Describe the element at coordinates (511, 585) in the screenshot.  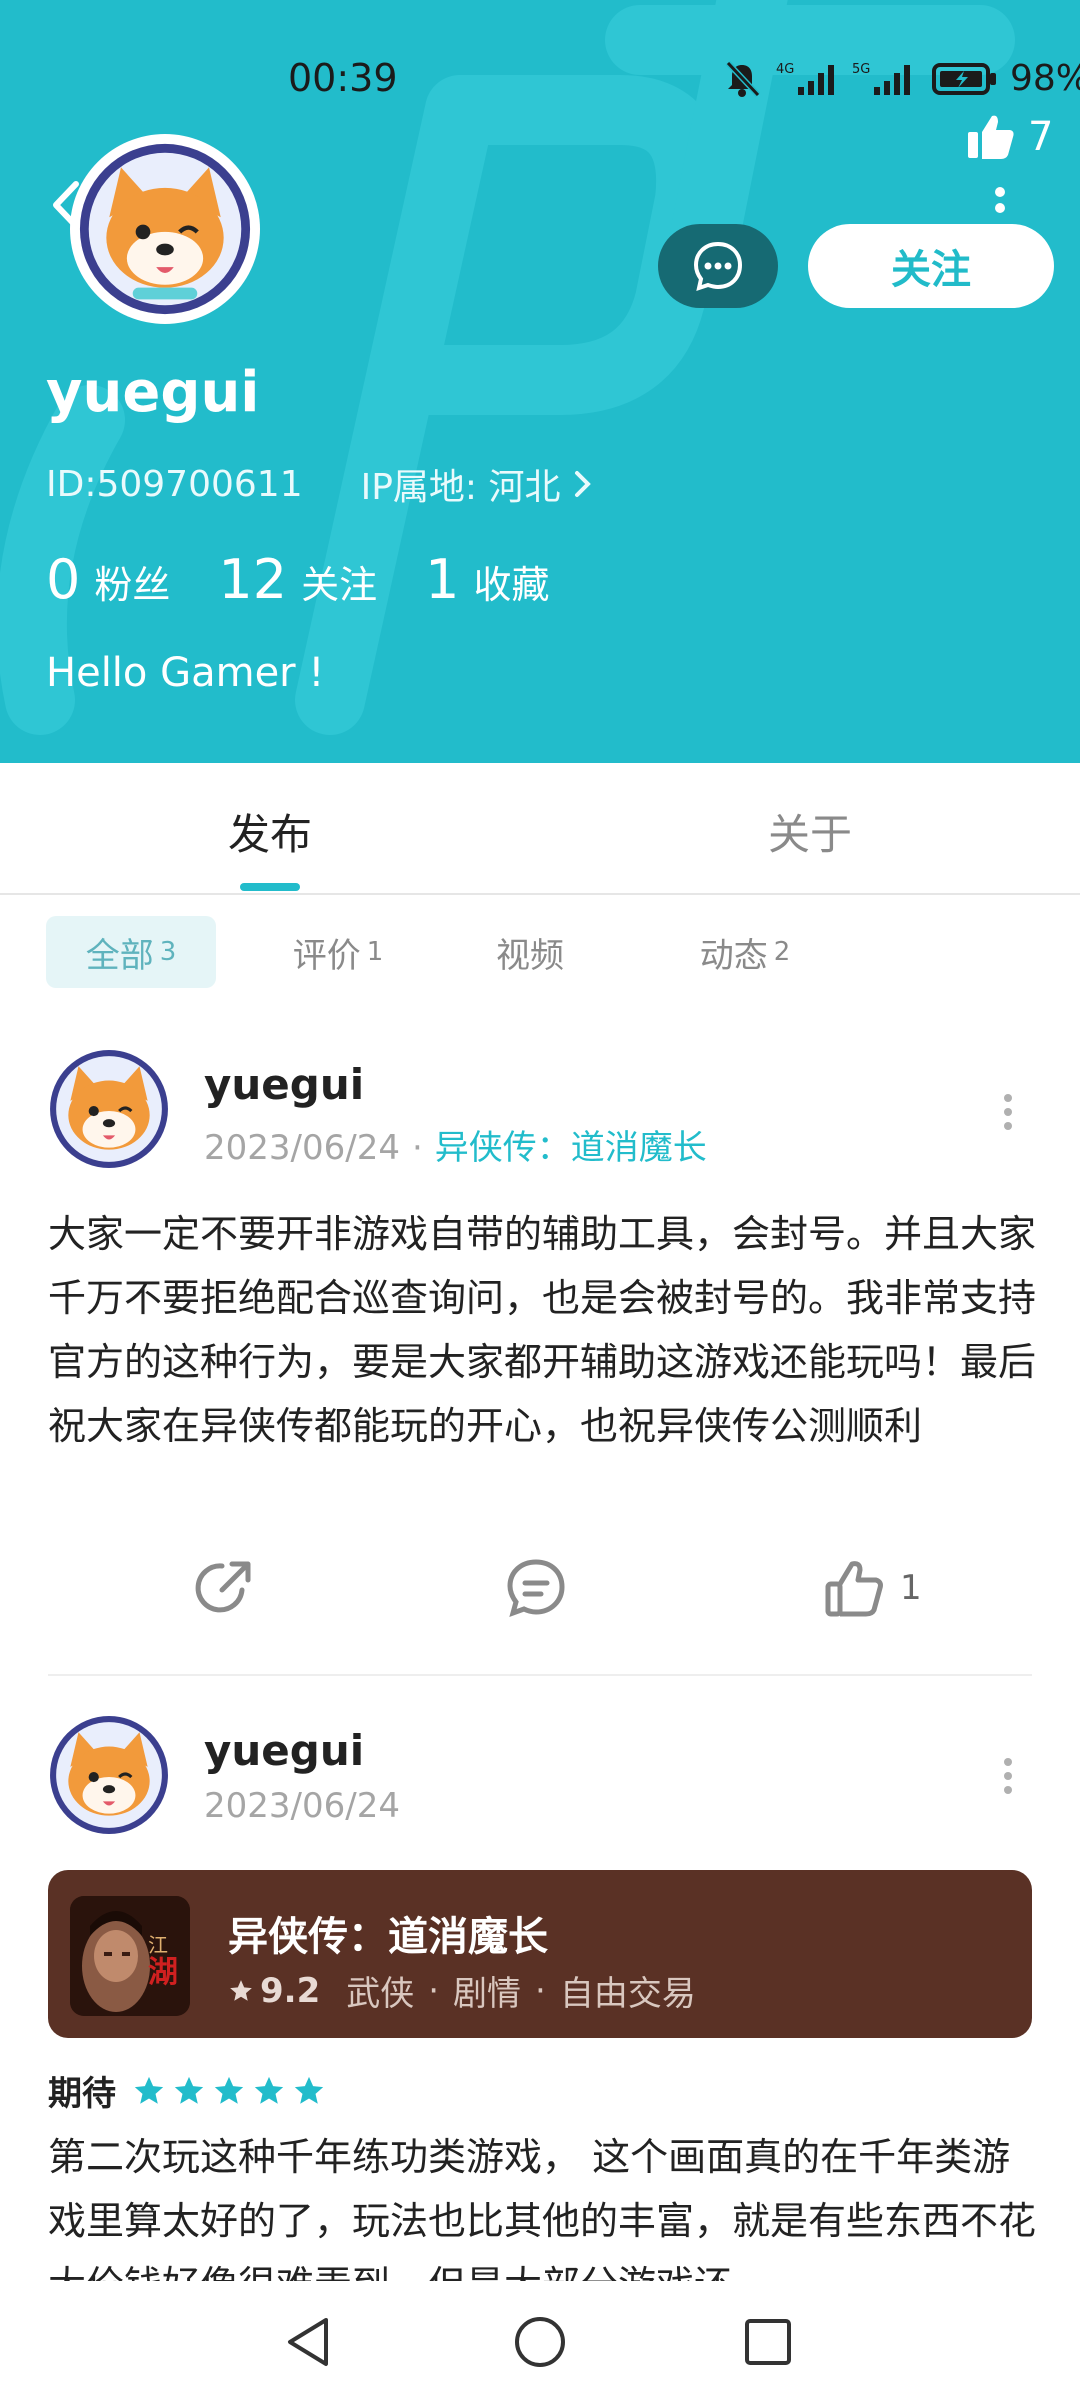
I see `stat-label: 收藏` at that location.